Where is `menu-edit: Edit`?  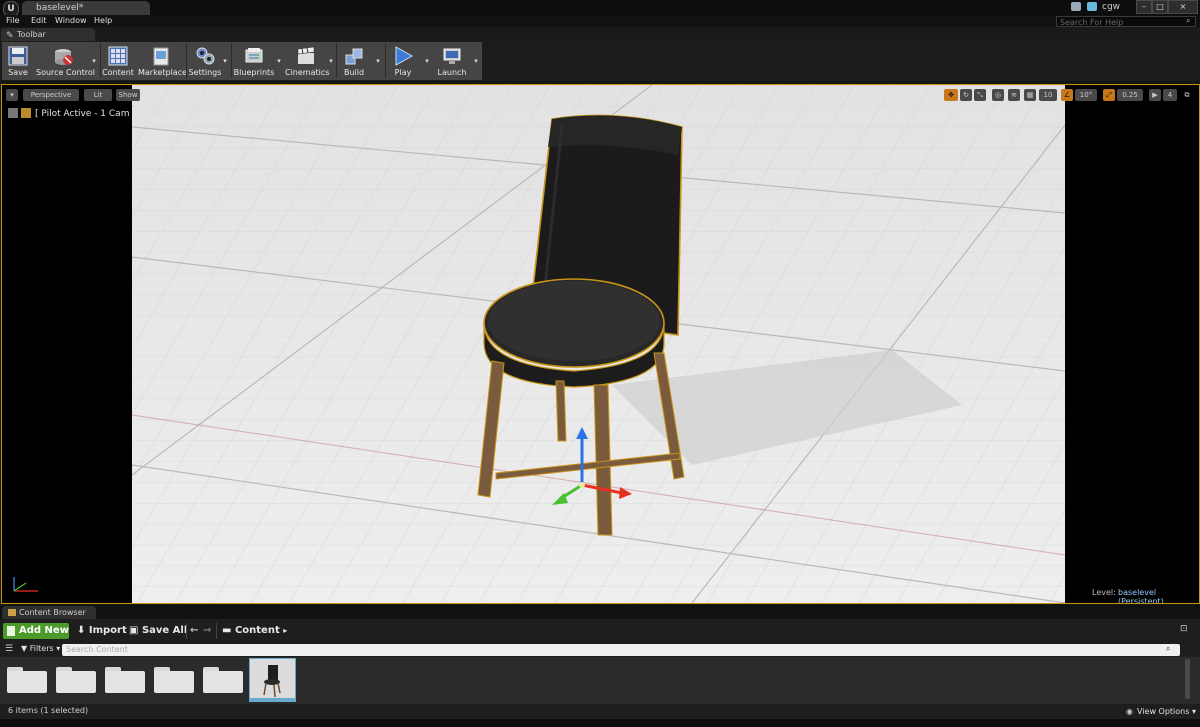 menu-edit: Edit is located at coordinates (39, 21).